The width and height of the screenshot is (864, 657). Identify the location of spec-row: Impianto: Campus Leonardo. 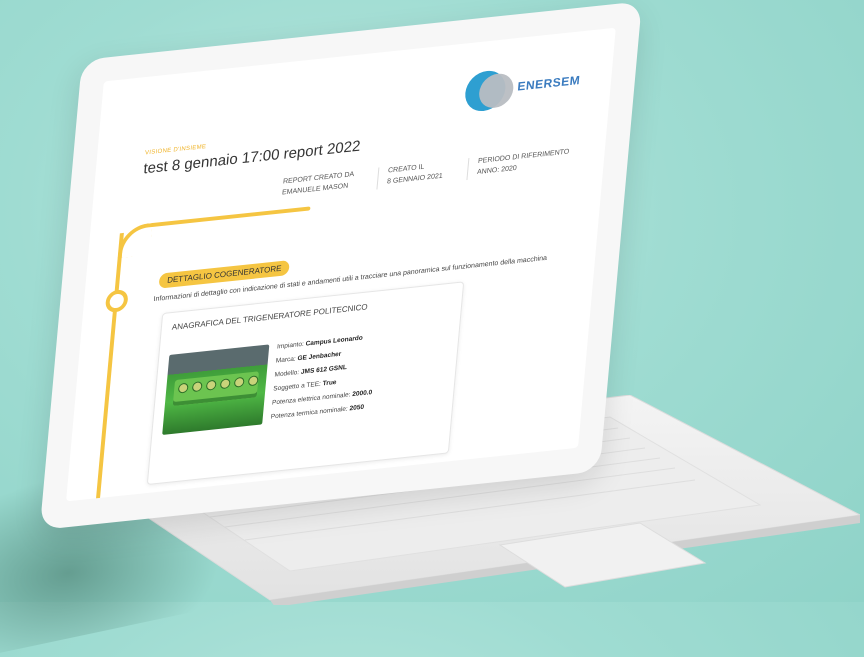
(320, 343).